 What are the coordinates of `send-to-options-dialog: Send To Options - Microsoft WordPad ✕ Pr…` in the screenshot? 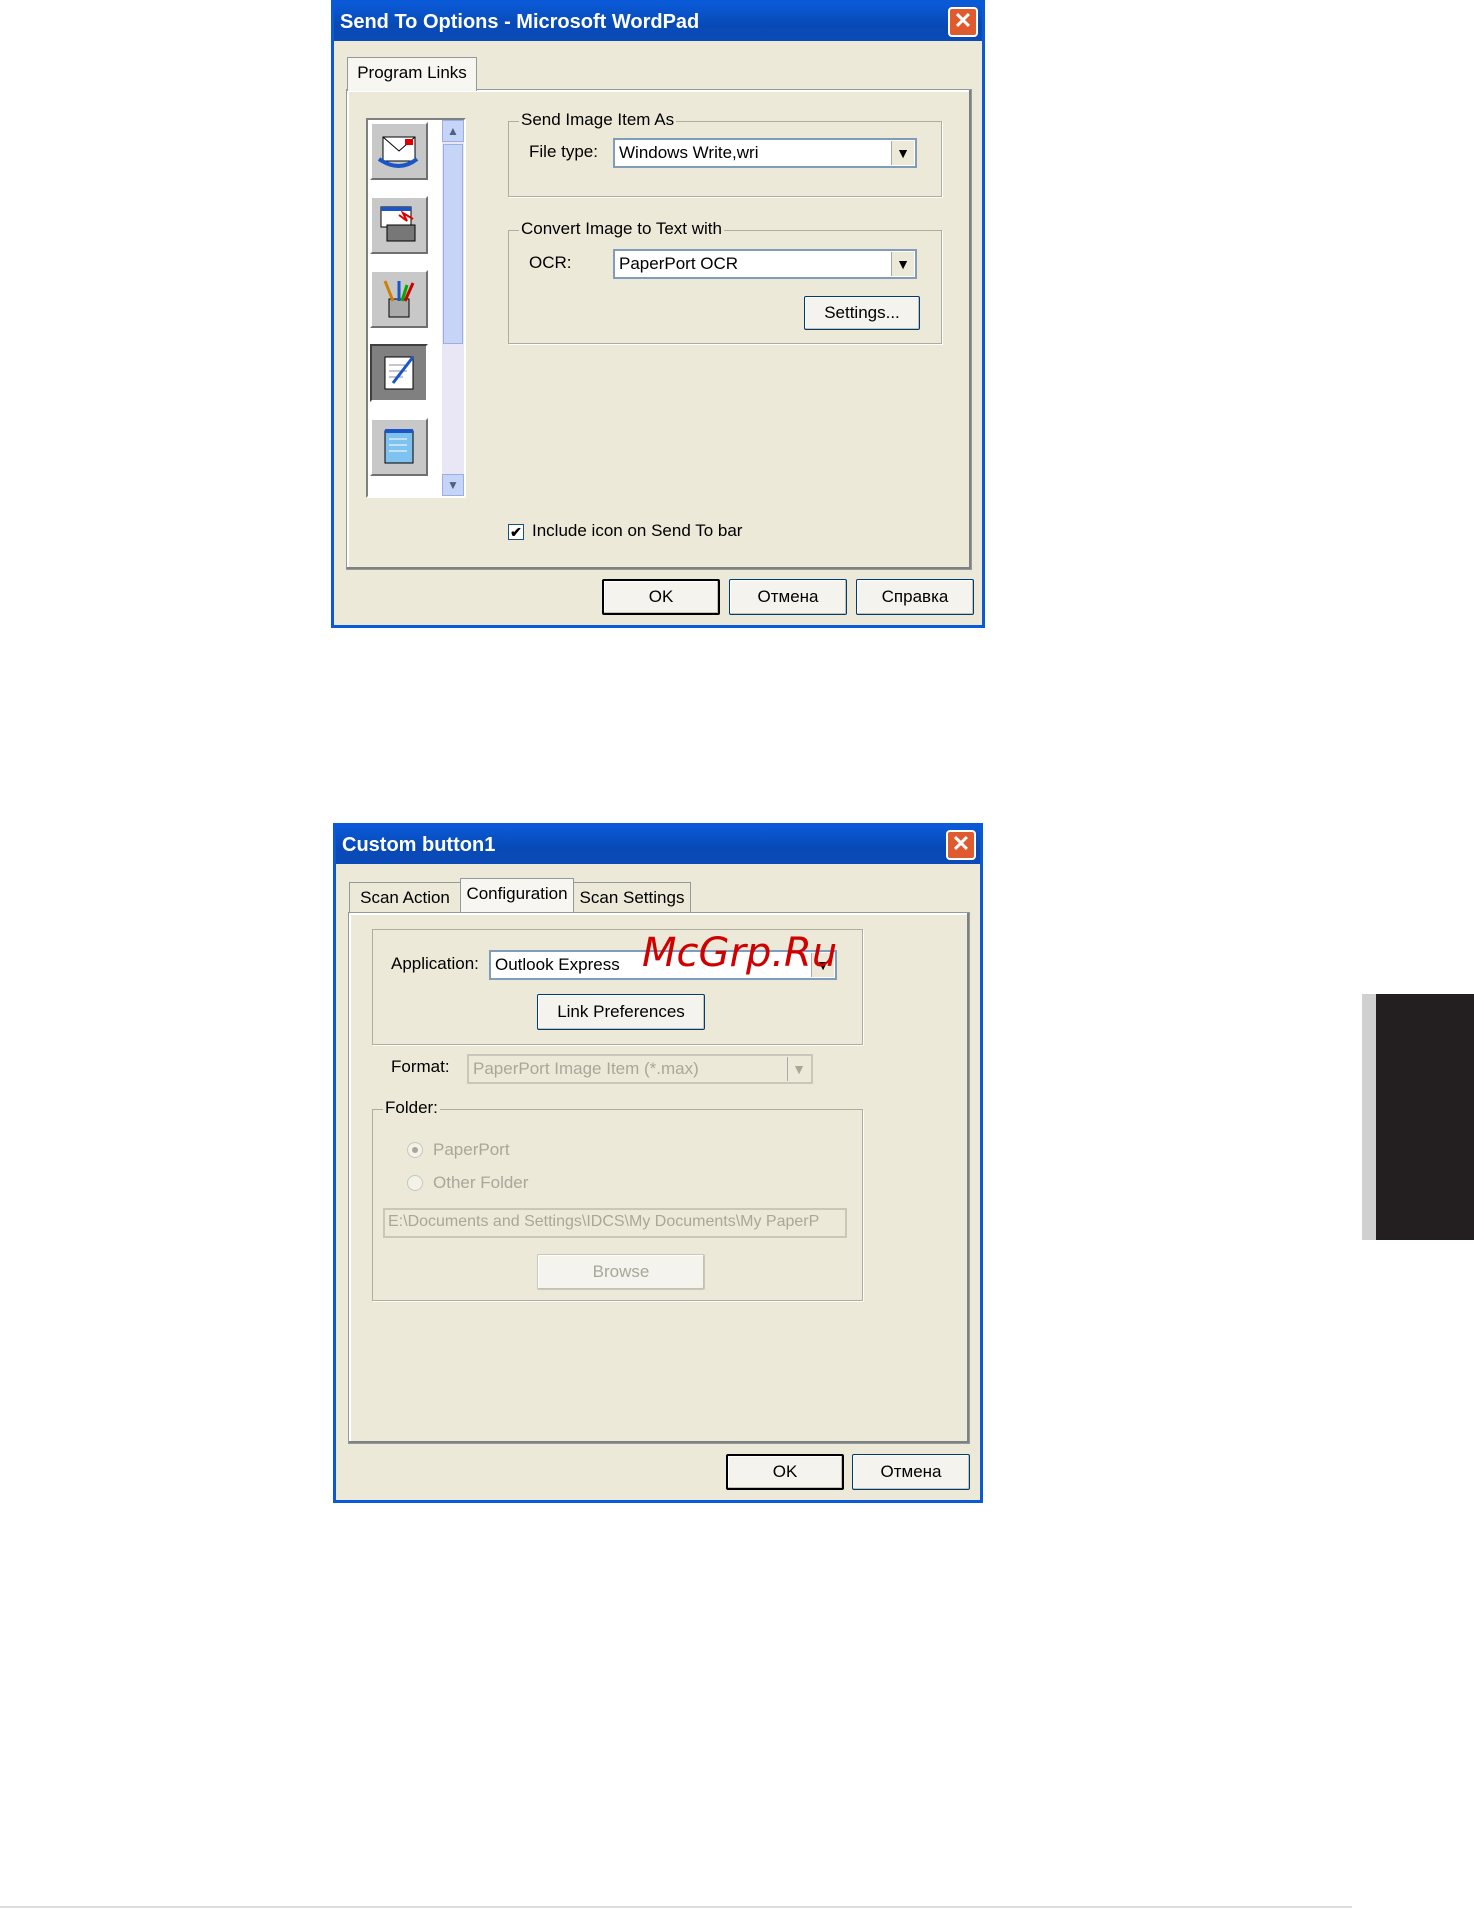 It's located at (658, 314).